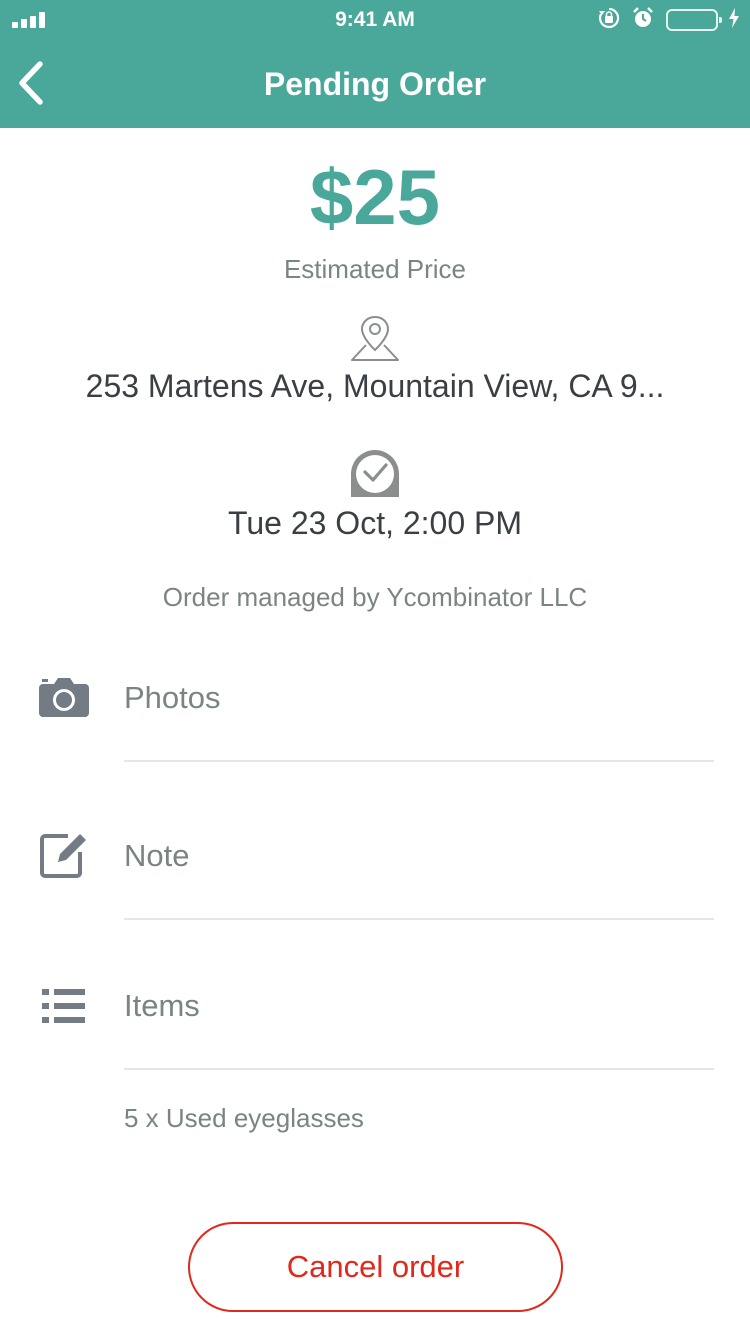 The width and height of the screenshot is (750, 1334). I want to click on status-bar: 9:41 AM, so click(375, 20).